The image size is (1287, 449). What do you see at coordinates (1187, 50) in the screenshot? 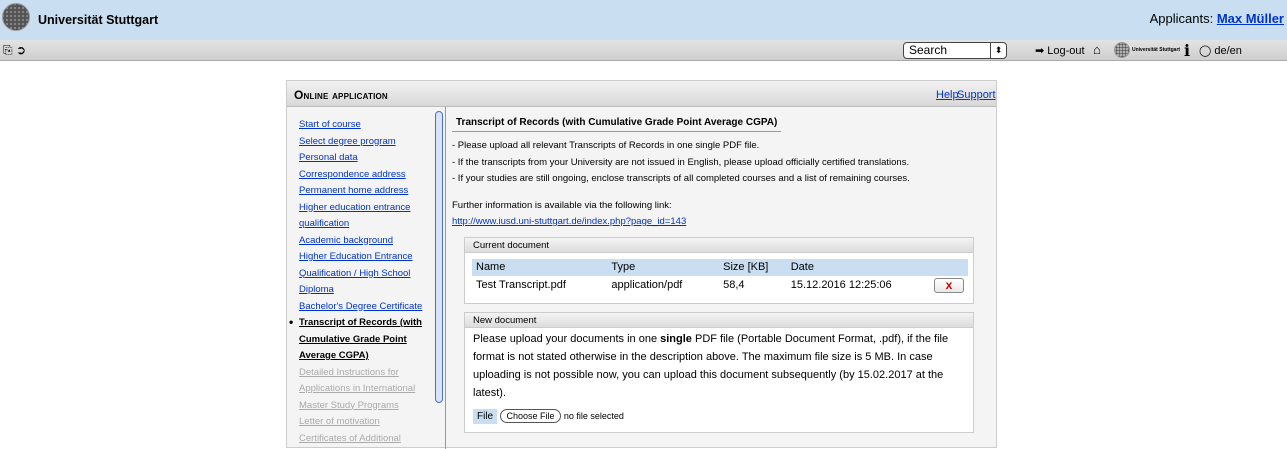
I see `info-icon: i` at bounding box center [1187, 50].